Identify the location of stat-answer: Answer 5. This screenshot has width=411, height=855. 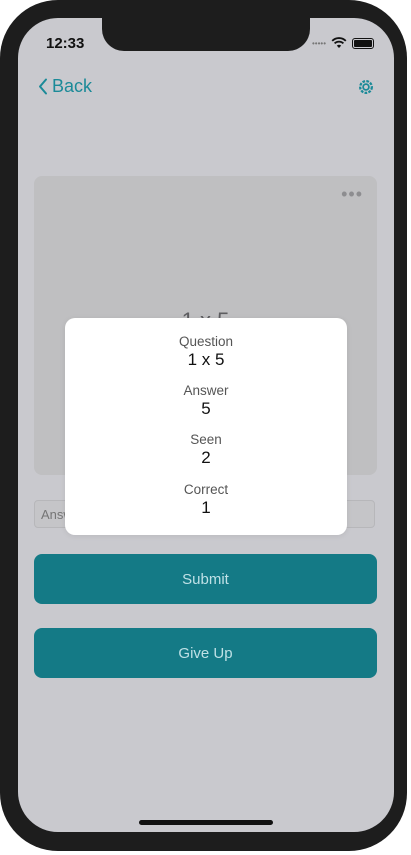
(206, 401).